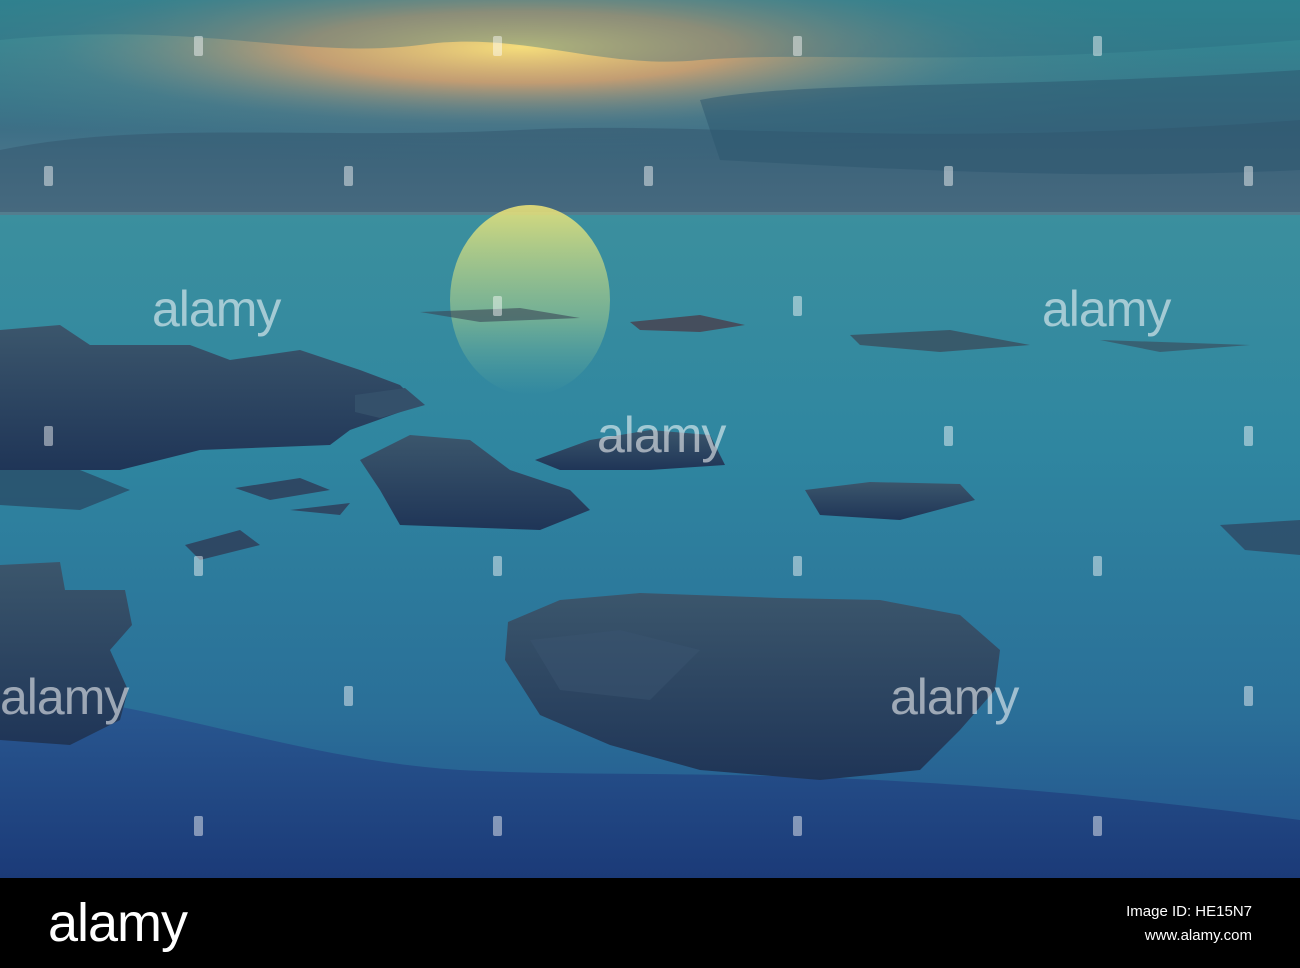 This screenshot has height=968, width=1300. Describe the element at coordinates (118, 923) in the screenshot. I see `footer-logo: alamy` at that location.